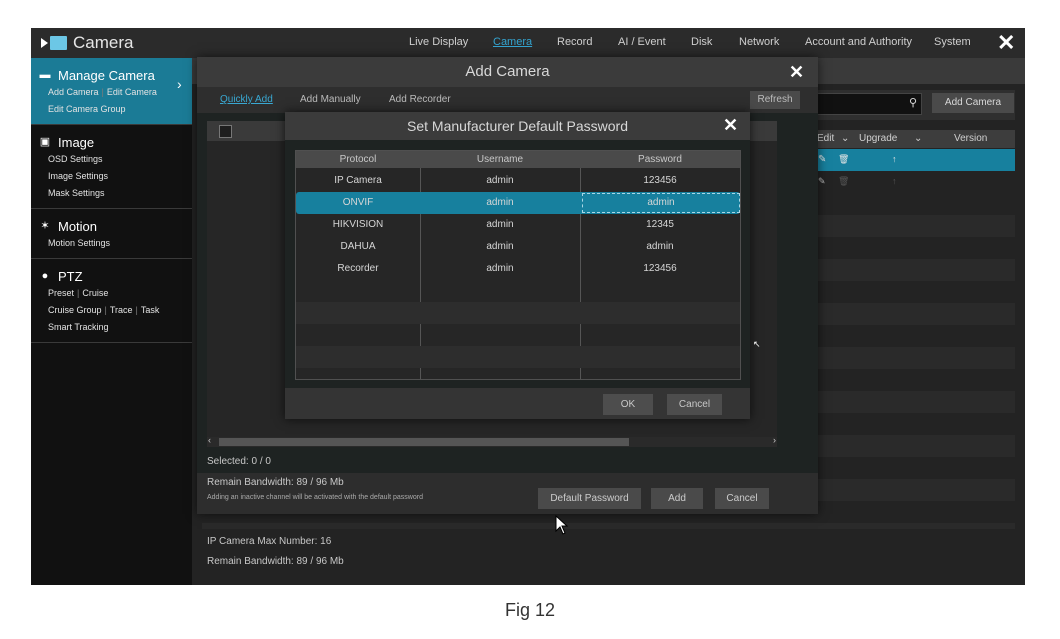  I want to click on sidebar-link-smart-tracking: Smart Tracking, so click(78, 327).